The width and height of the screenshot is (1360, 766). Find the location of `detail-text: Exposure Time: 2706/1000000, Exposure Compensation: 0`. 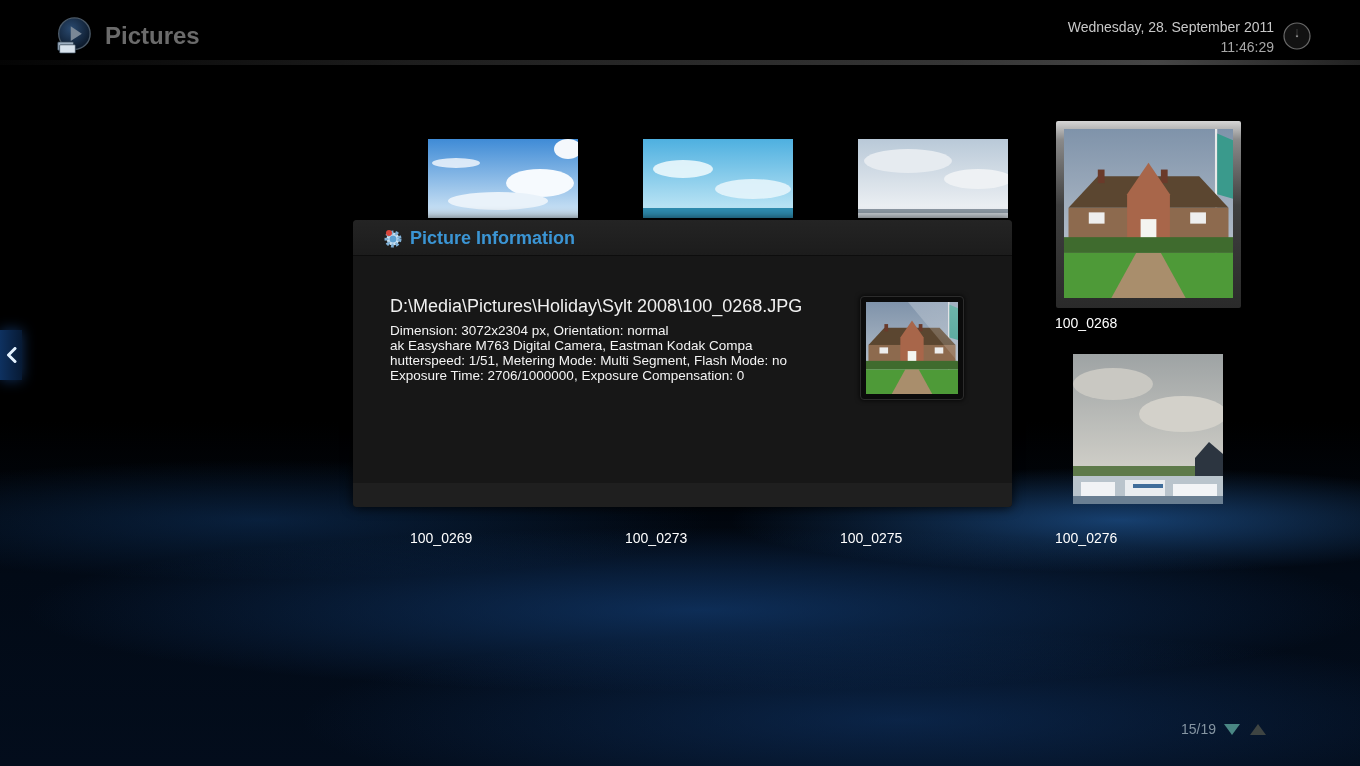

detail-text: Exposure Time: 2706/1000000, Exposure Compensation: 0 is located at coordinates (567, 375).